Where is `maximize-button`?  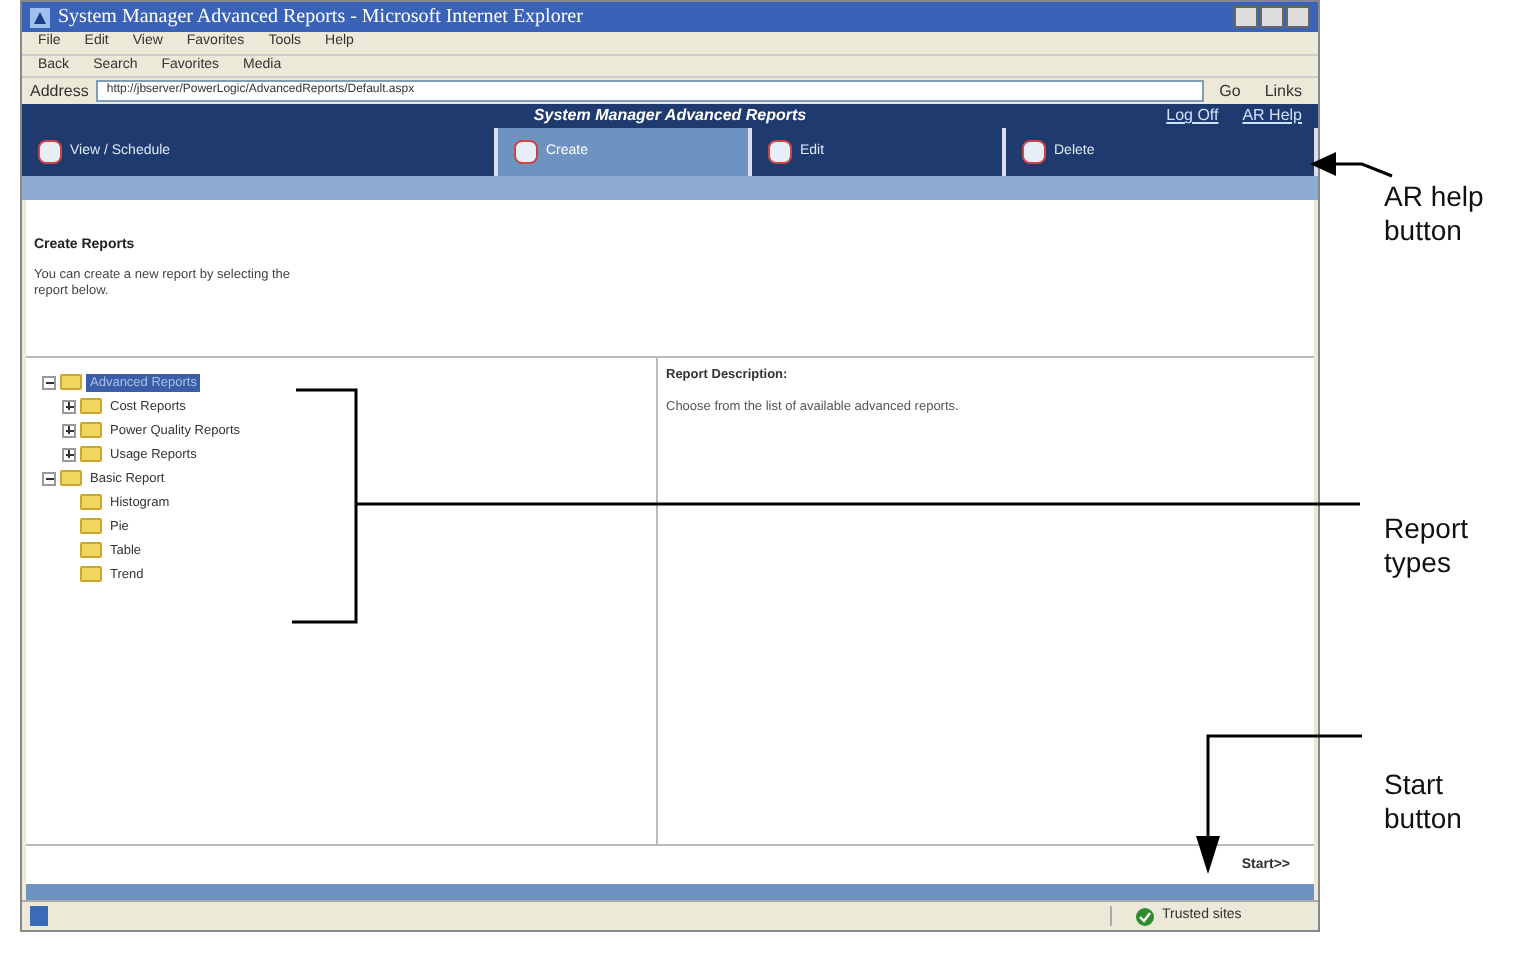
maximize-button is located at coordinates (1272, 17).